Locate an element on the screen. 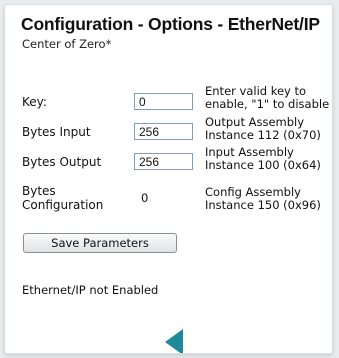 The image size is (339, 358). bytes-output-field is located at coordinates (163, 161).